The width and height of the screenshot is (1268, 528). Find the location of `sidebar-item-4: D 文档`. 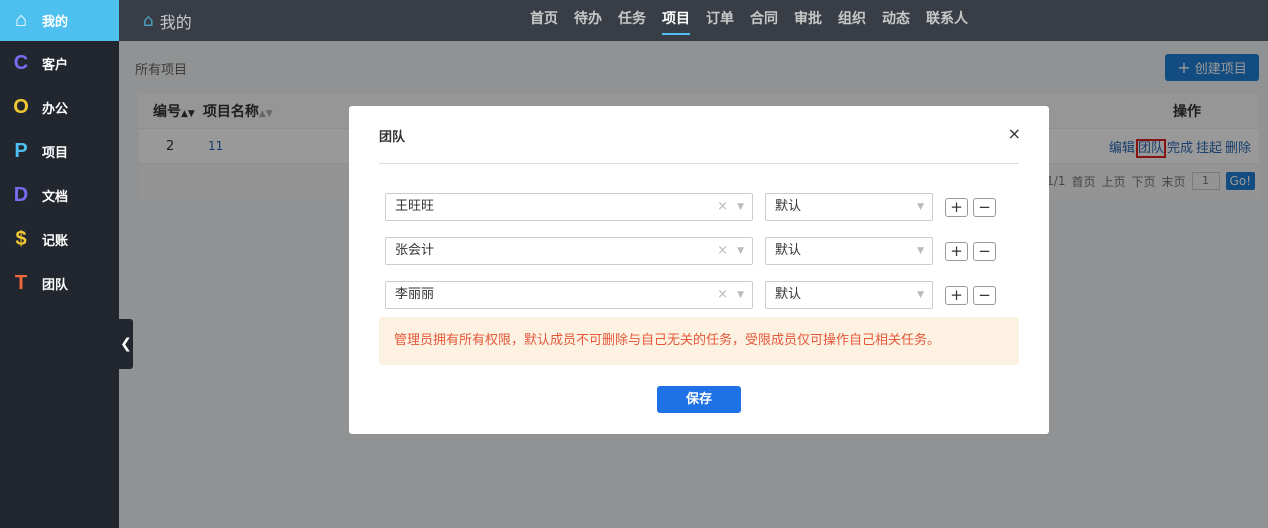

sidebar-item-4: D 文档 is located at coordinates (59, 195).